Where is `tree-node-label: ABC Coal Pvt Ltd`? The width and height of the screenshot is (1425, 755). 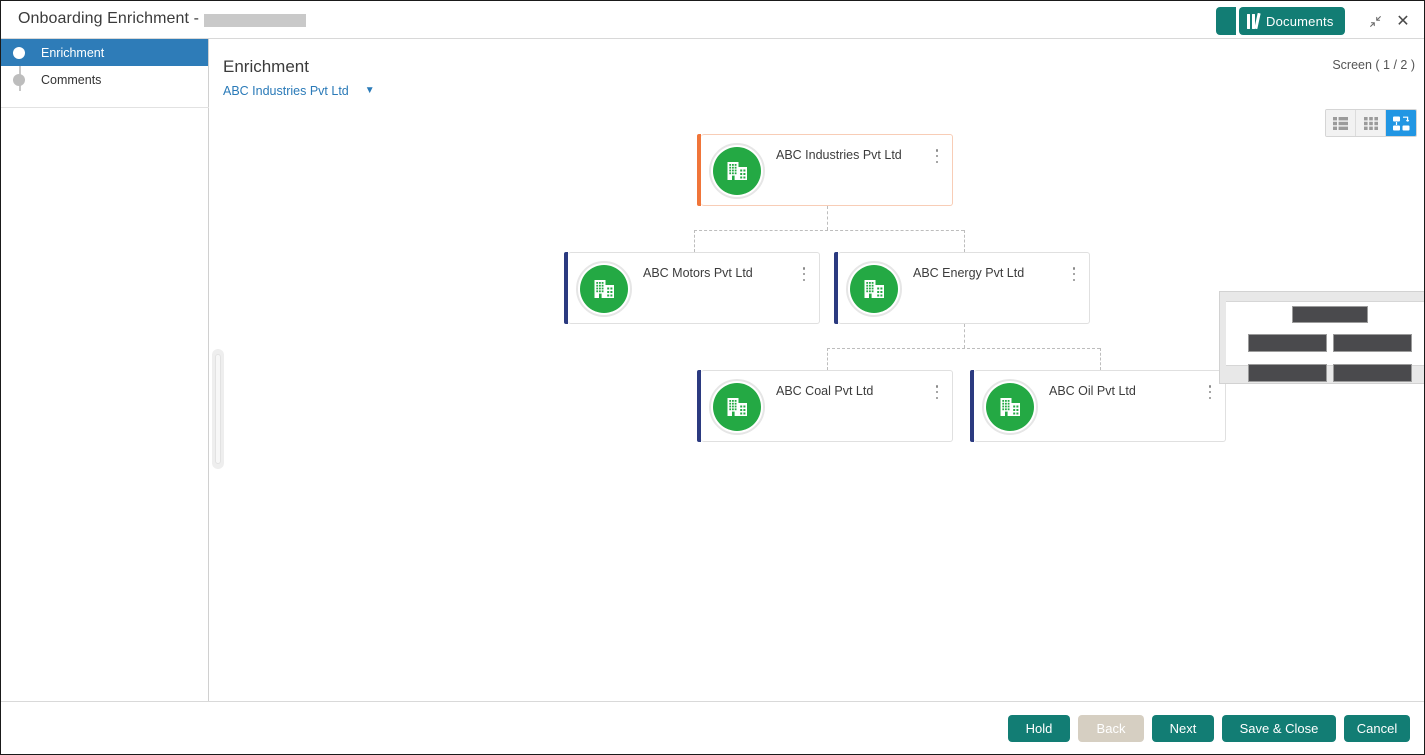 tree-node-label: ABC Coal Pvt Ltd is located at coordinates (825, 391).